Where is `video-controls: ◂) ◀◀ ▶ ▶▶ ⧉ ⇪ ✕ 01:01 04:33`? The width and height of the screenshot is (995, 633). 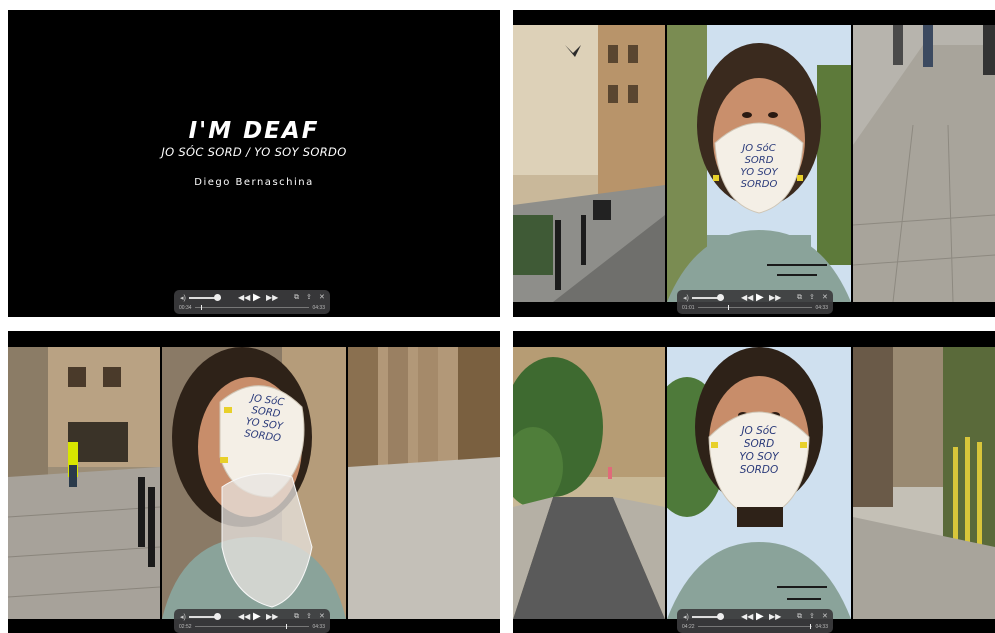
video-controls: ◂) ◀◀ ▶ ▶▶ ⧉ ⇪ ✕ 01:01 04:33 is located at coordinates (755, 302).